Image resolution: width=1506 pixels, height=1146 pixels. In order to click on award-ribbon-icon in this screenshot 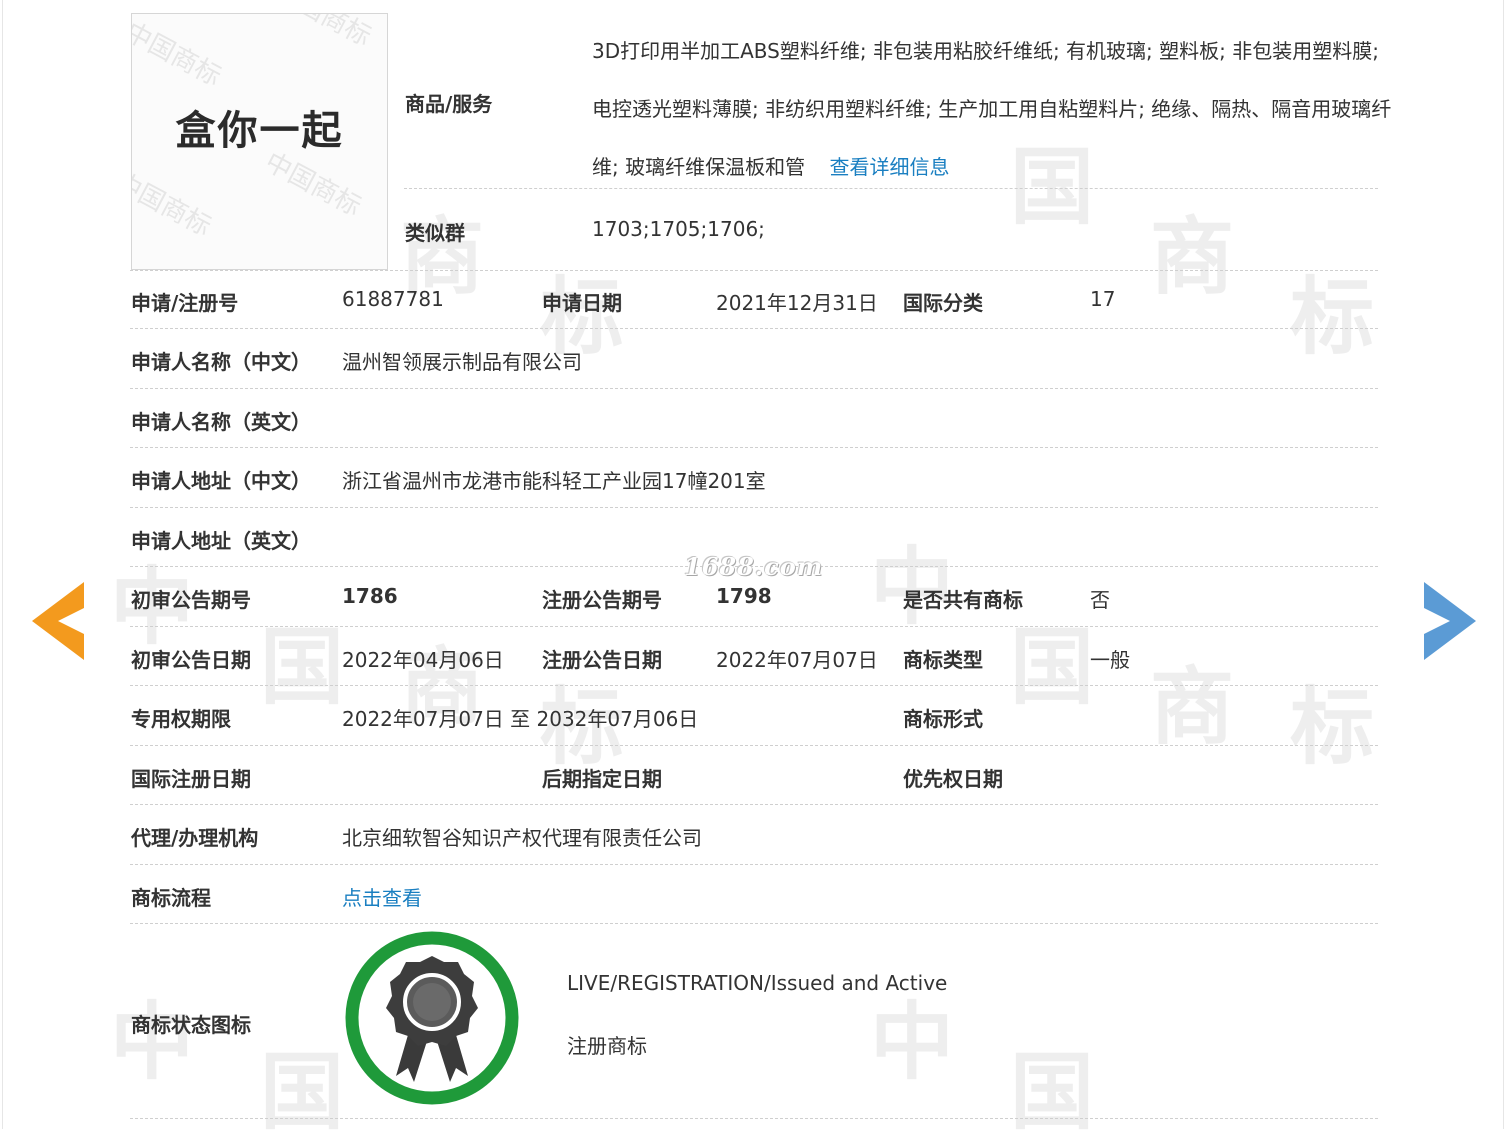, I will do `click(432, 1018)`.